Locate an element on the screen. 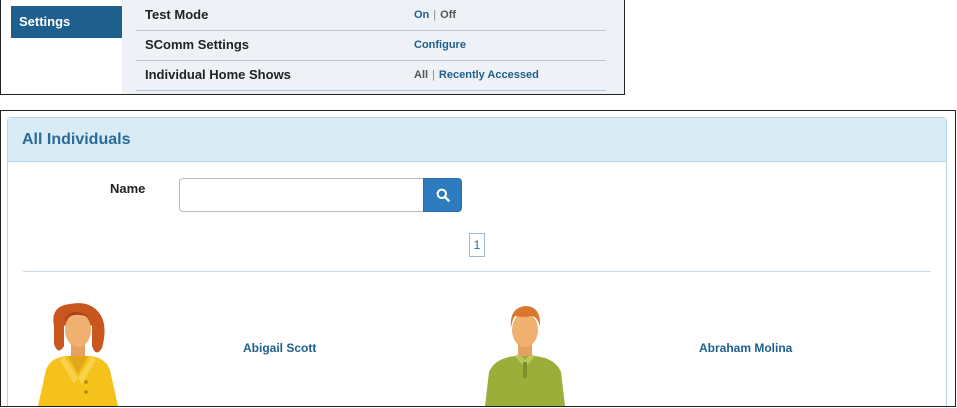 The width and height of the screenshot is (957, 408). person-name-link: Abraham Molina is located at coordinates (745, 348).